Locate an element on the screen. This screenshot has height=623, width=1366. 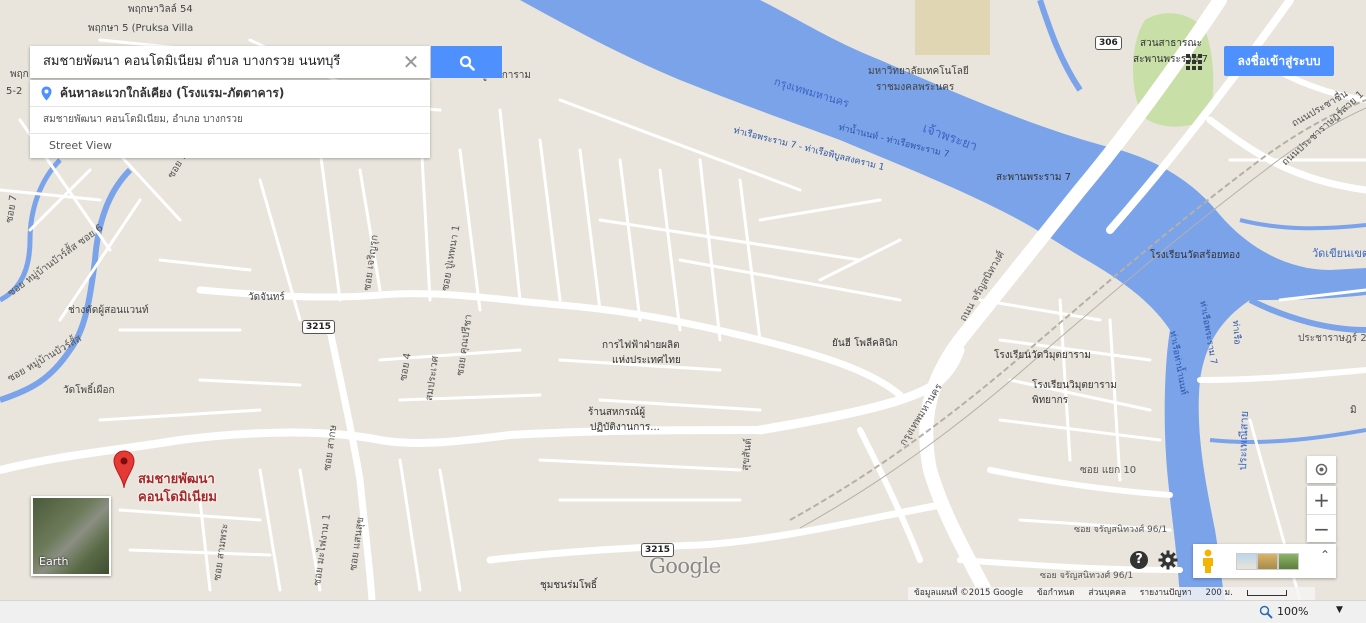
marker-label-line1: สมชายพัฒนา is located at coordinates (176, 479).